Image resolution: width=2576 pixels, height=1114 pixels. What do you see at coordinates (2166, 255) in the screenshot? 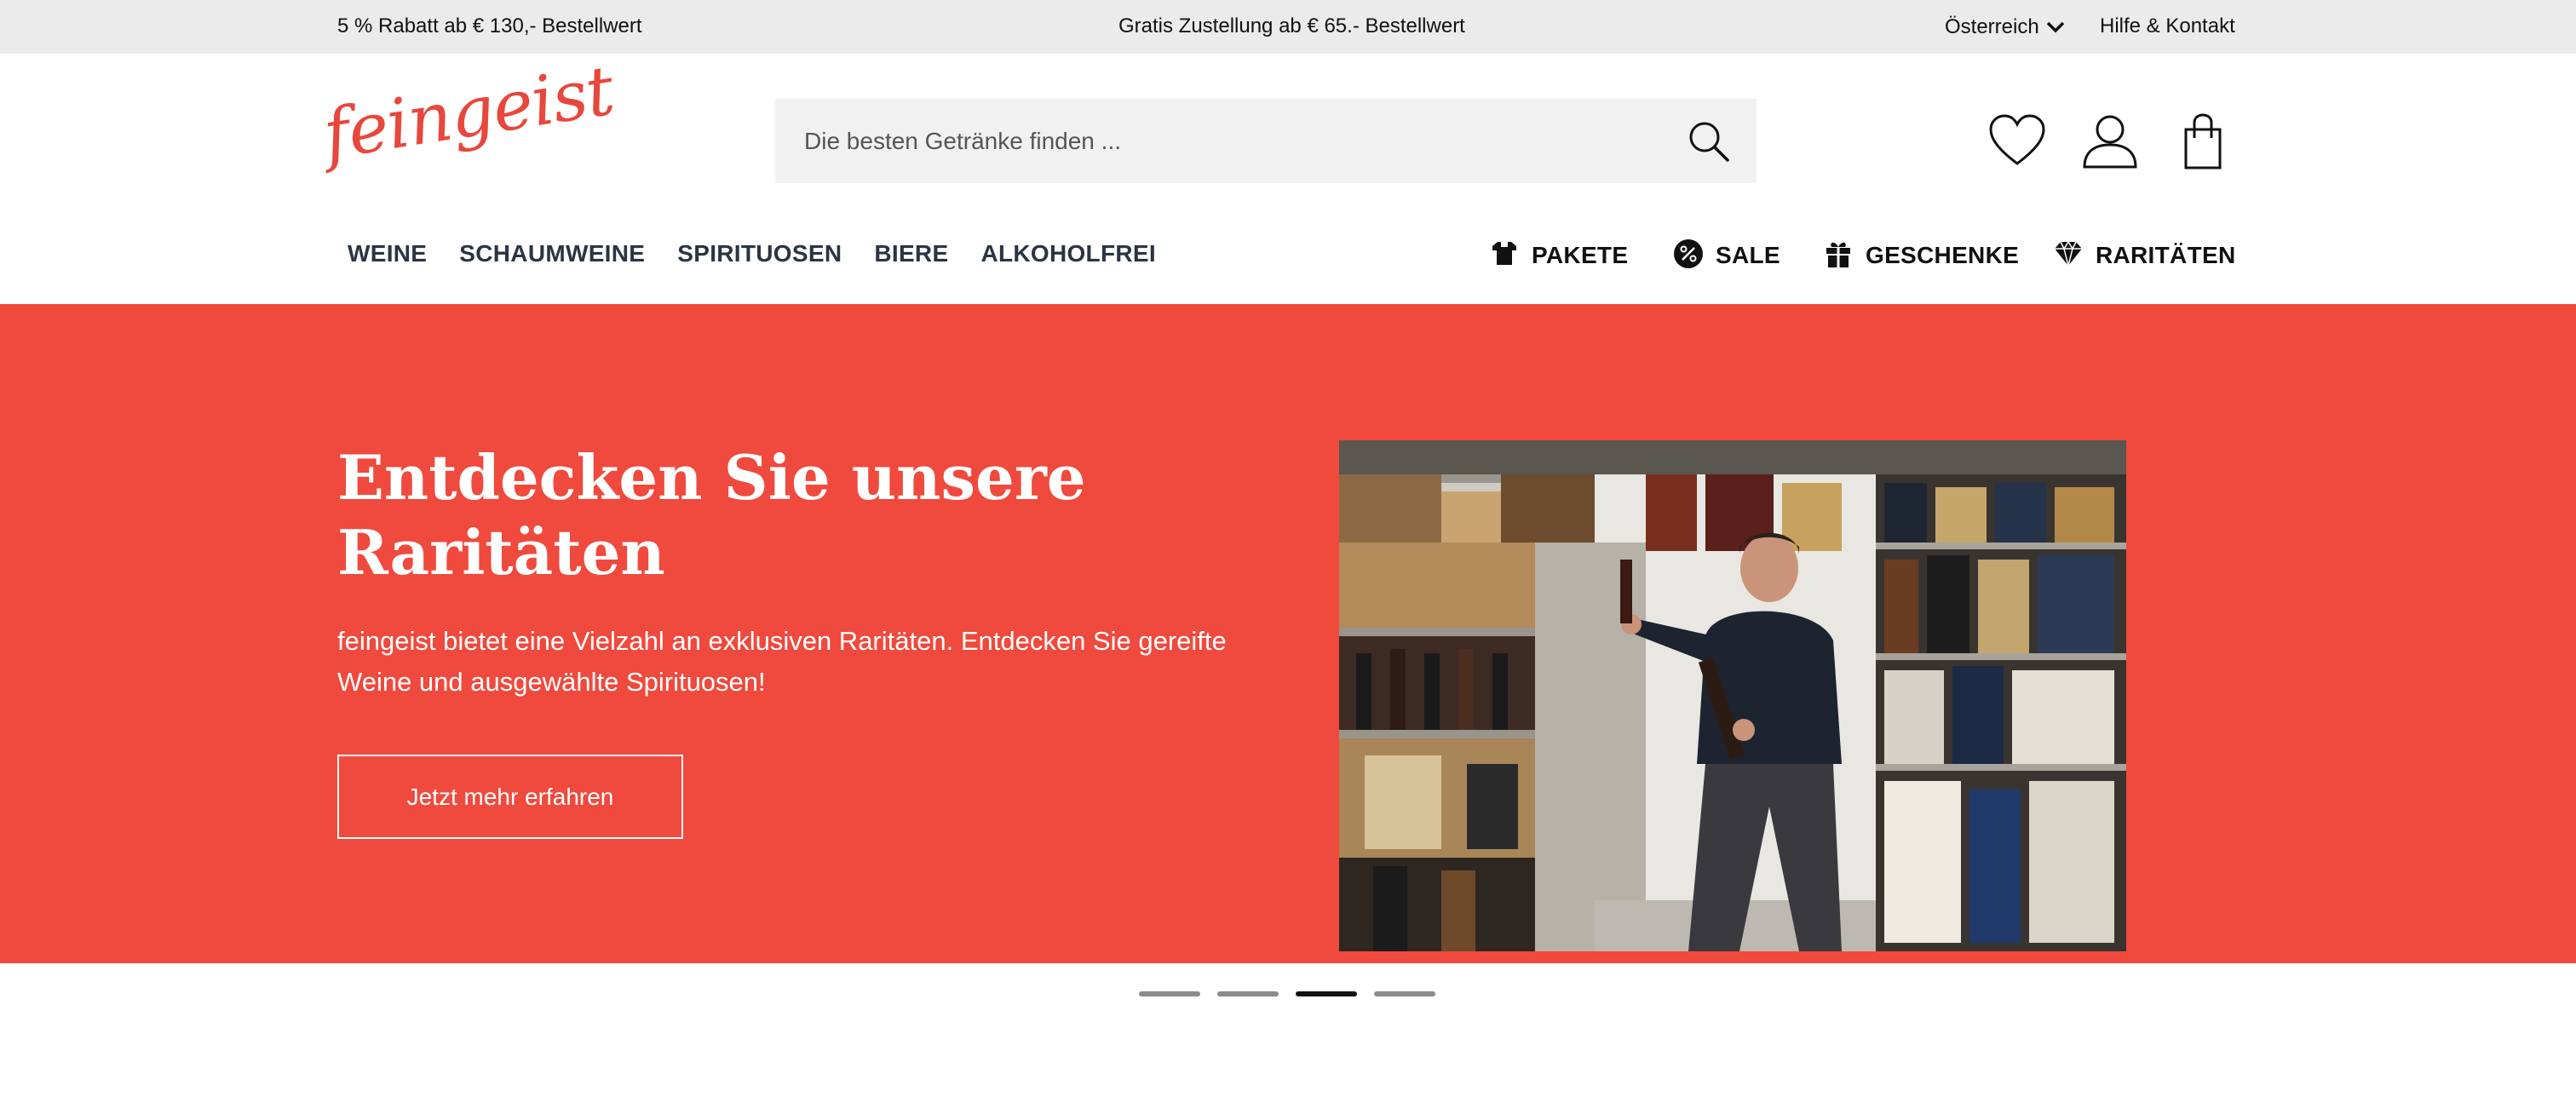
I see `nav-label-raritaeten: RARITÄTEN` at bounding box center [2166, 255].